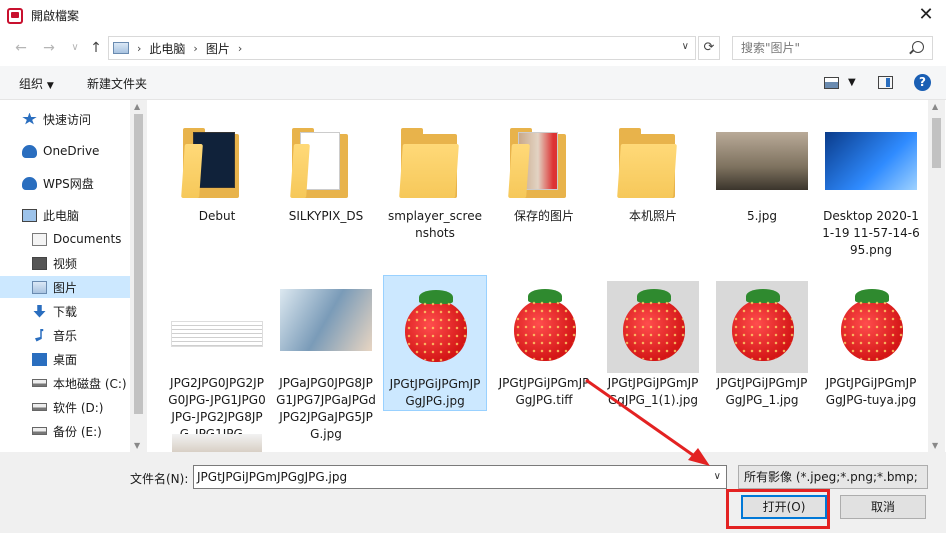 The image size is (946, 533). I want to click on file-item: 保存的图片, so click(544, 166).